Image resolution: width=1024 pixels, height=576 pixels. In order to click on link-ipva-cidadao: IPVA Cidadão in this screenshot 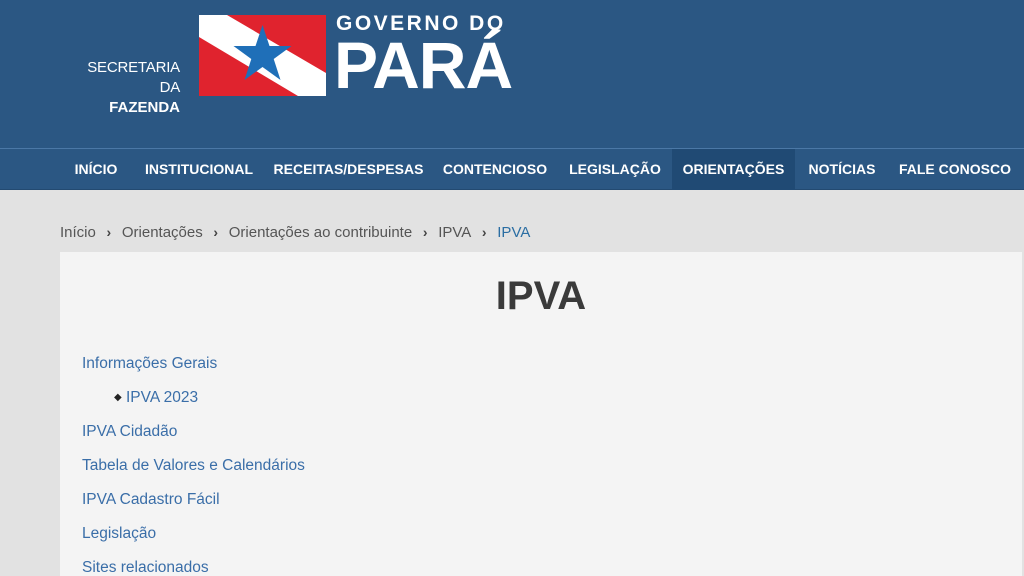, I will do `click(129, 432)`.